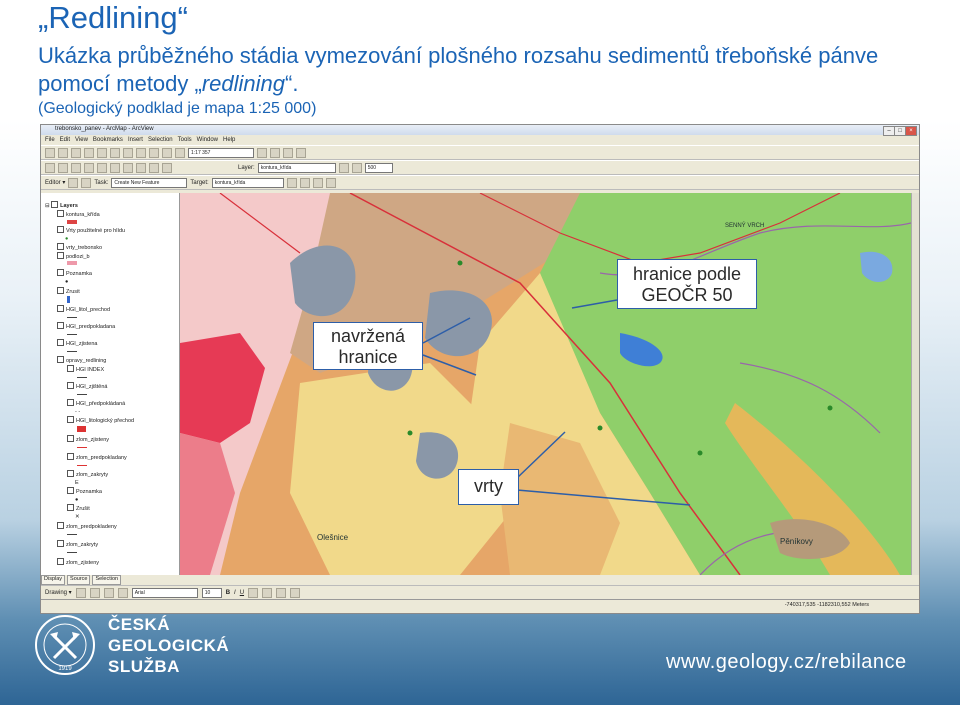 This screenshot has width=960, height=705. I want to click on layer-select: kontura_křída, so click(296, 167).